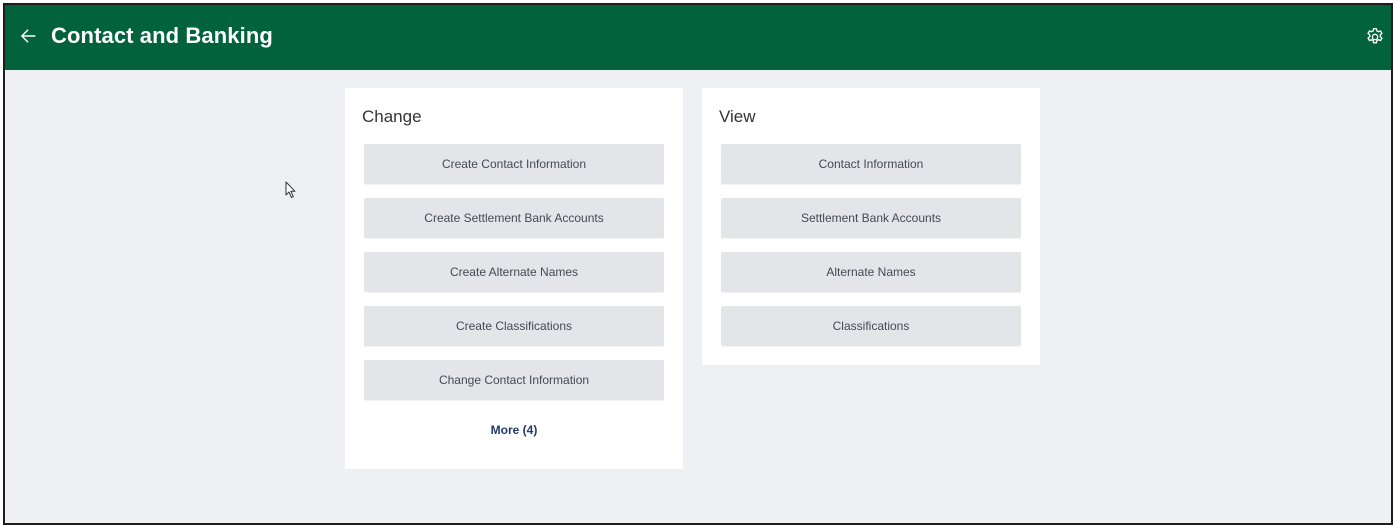 Image resolution: width=1396 pixels, height=525 pixels. What do you see at coordinates (392, 116) in the screenshot?
I see `change-card-title: Change` at bounding box center [392, 116].